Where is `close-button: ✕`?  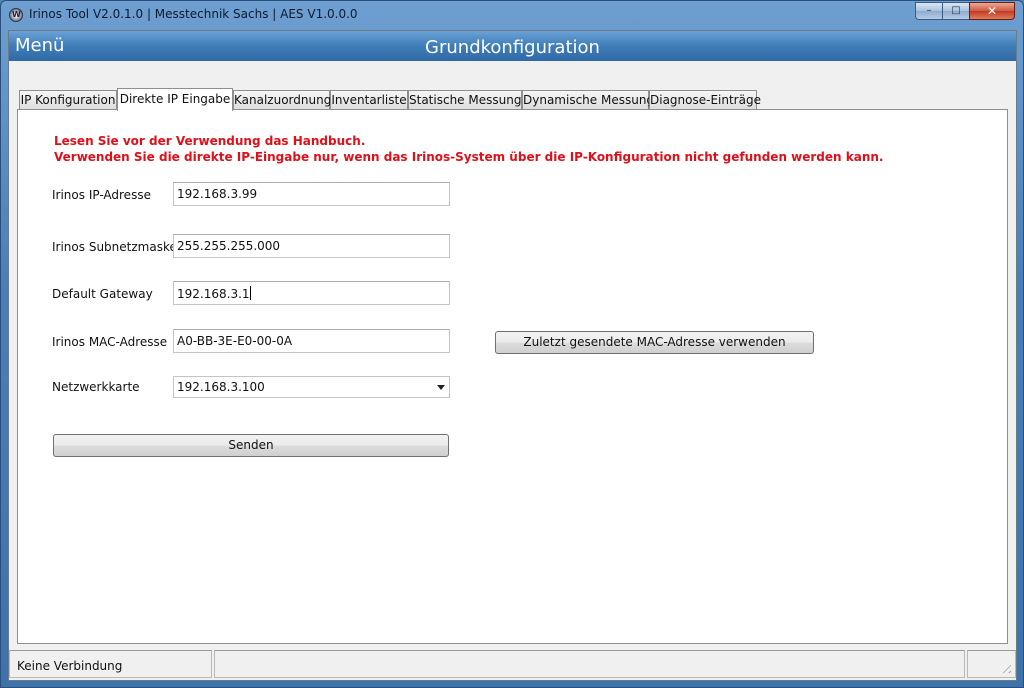
close-button: ✕ is located at coordinates (992, 11).